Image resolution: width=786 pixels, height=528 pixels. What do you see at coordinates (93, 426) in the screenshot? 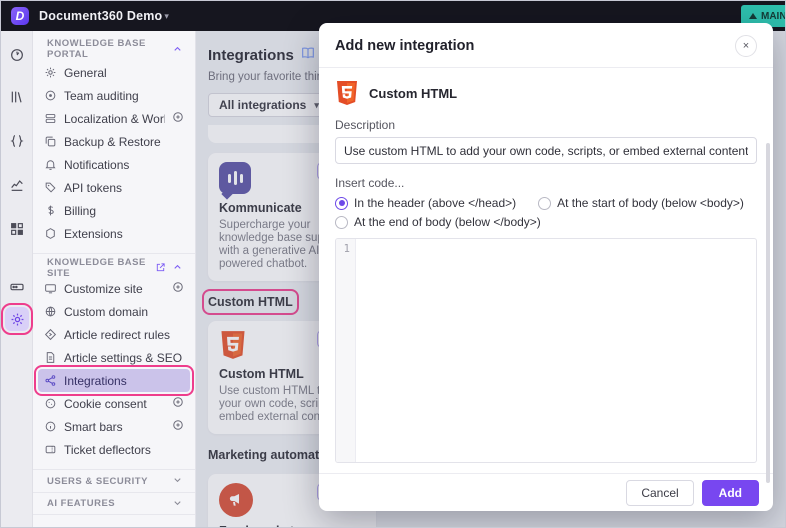
I see `sidebar-item-label: Smart bars` at bounding box center [93, 426].